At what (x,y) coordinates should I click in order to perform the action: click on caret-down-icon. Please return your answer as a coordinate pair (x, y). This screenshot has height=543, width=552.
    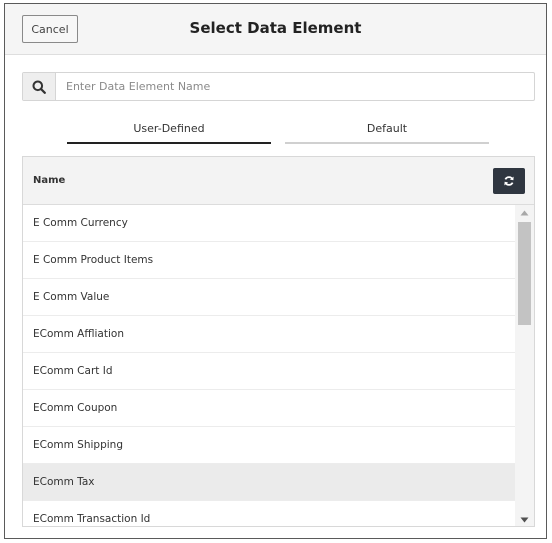
    Looking at the image, I should click on (524, 519).